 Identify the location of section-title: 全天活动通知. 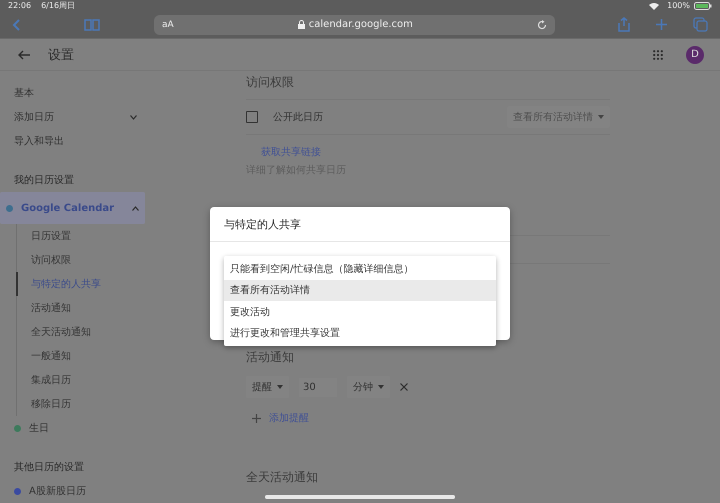
(282, 477).